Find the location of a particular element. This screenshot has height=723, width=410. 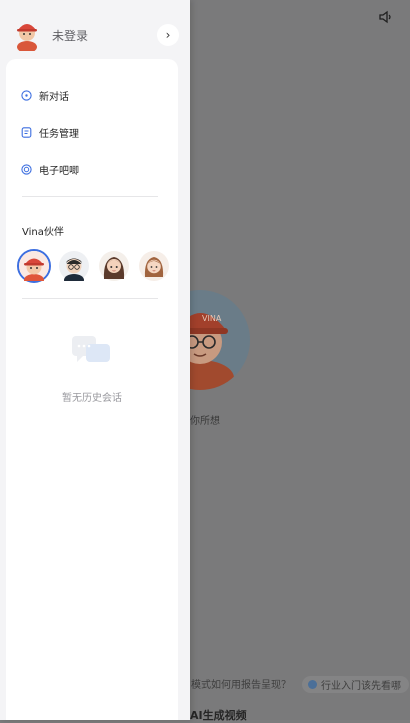

partner-avatar-red-cap-boy is located at coordinates (34, 266).